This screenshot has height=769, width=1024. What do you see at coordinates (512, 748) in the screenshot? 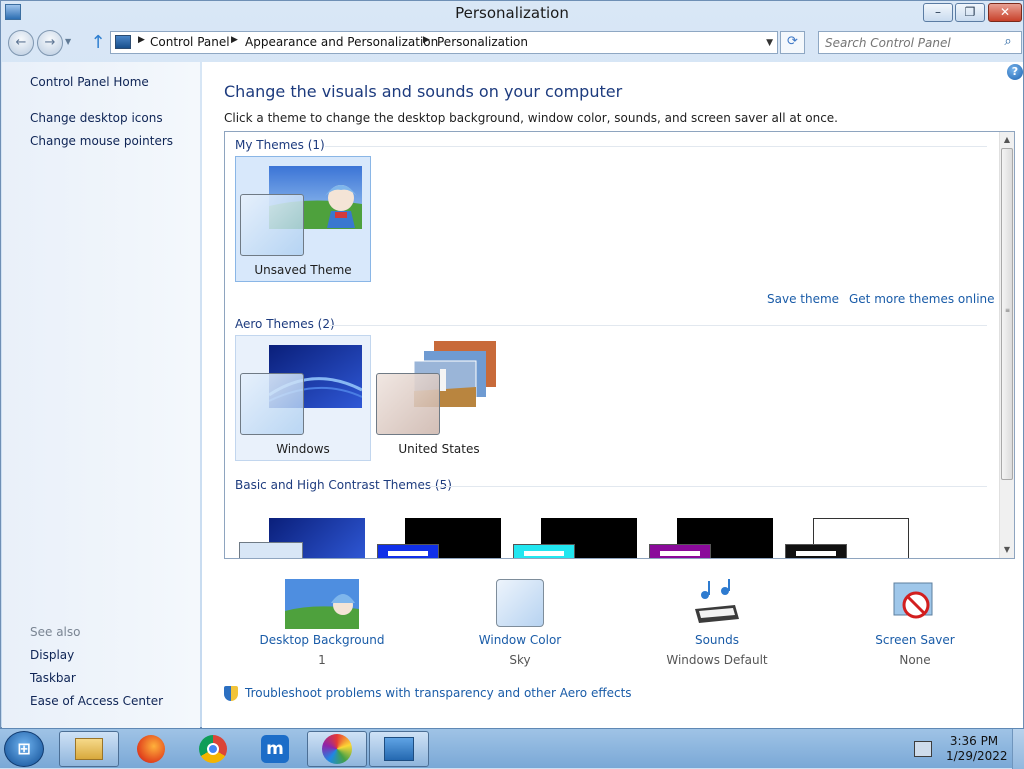
I see `taskbar: ⊞ m 3:36 PM 1/29/2022` at bounding box center [512, 748].